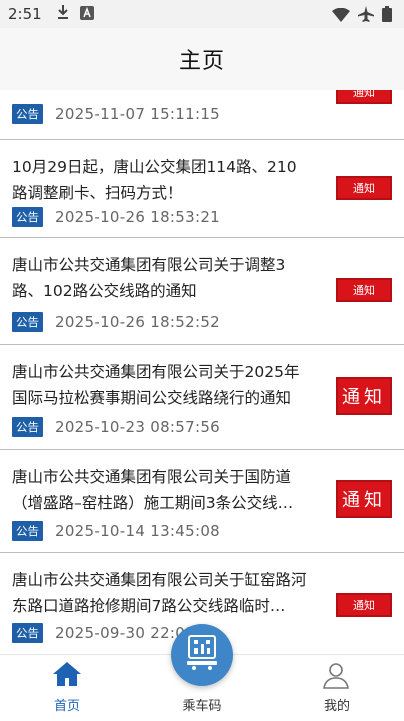 Image resolution: width=404 pixels, height=721 pixels. Describe the element at coordinates (63, 14) in the screenshot. I see `download-icon` at that location.